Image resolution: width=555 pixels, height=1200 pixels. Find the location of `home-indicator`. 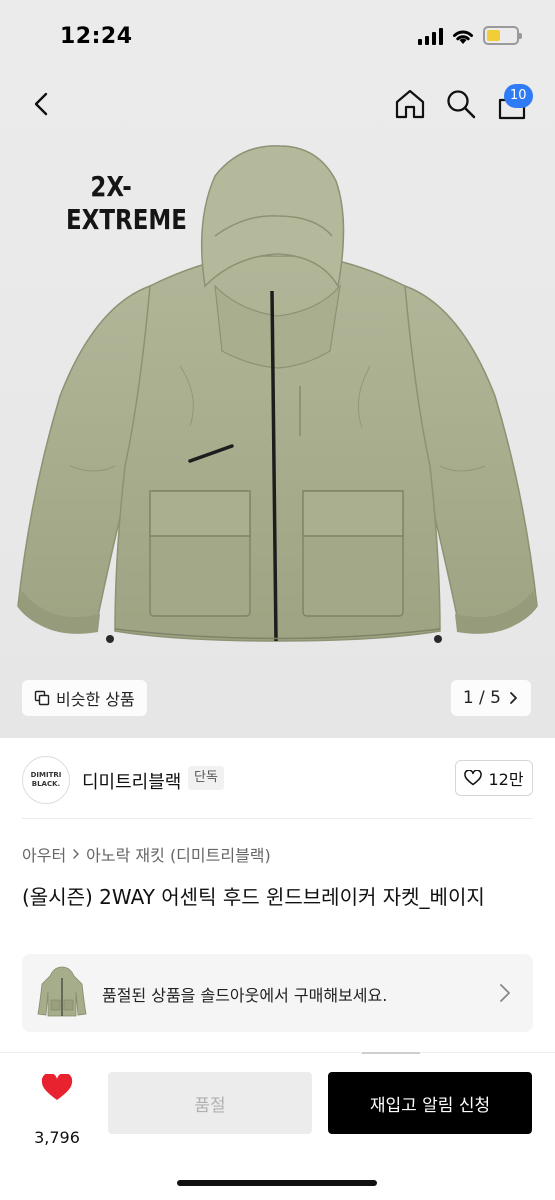

home-indicator is located at coordinates (277, 1183).